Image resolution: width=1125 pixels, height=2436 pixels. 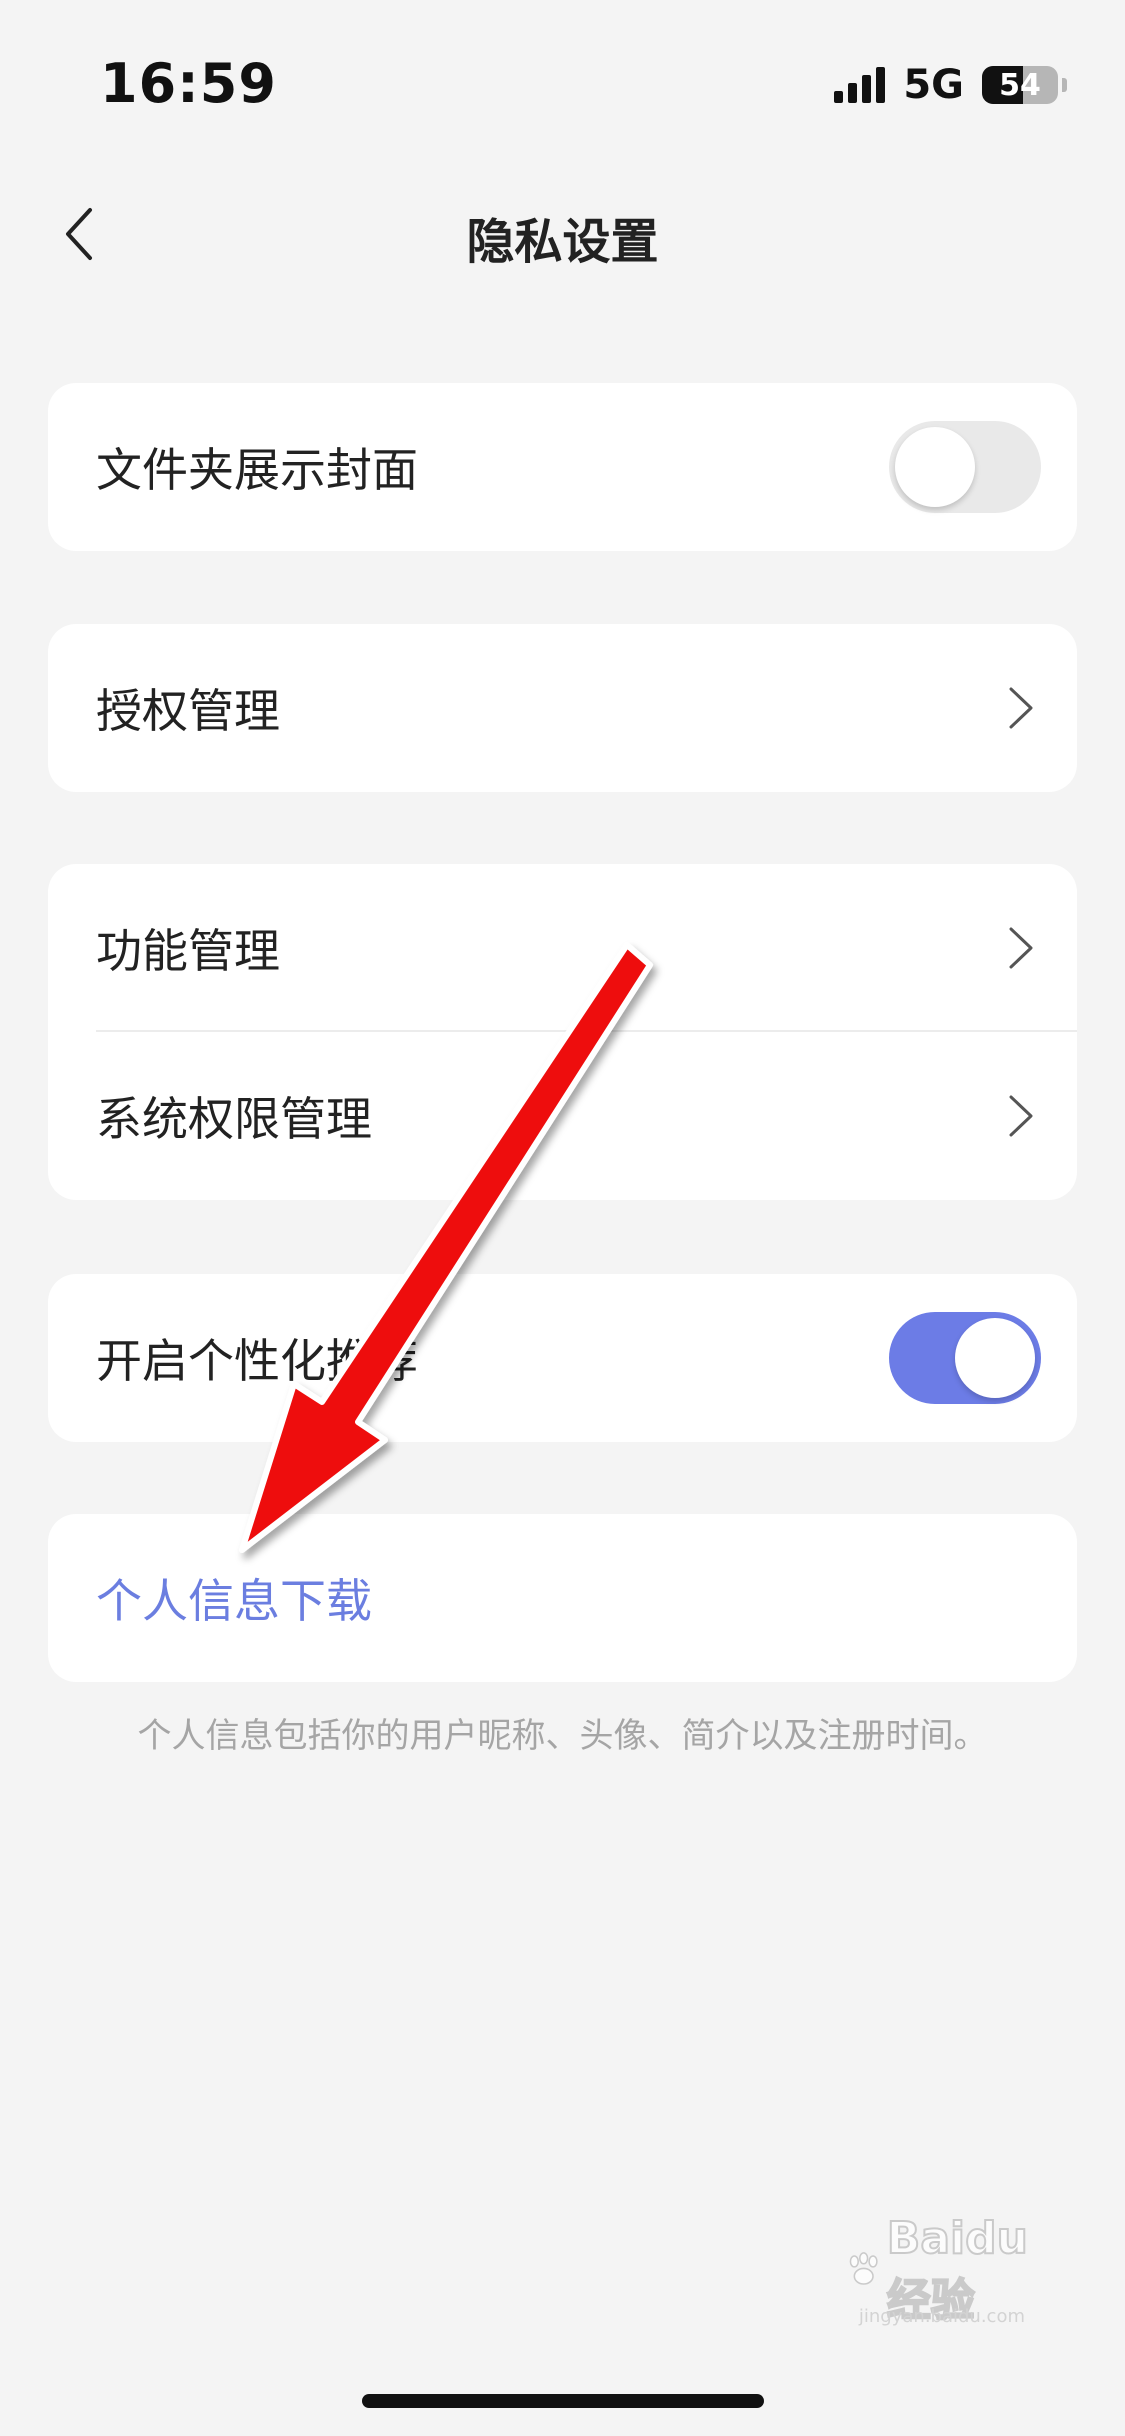 I want to click on management-card: 功能管理 系统权限管理, so click(x=562, y=1032).